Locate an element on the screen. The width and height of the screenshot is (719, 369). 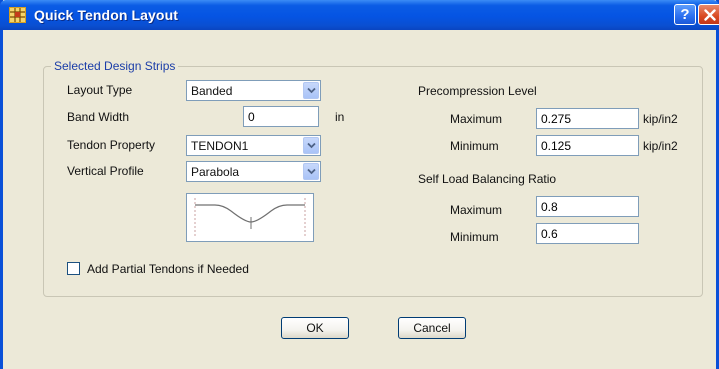
close-button is located at coordinates (708, 14).